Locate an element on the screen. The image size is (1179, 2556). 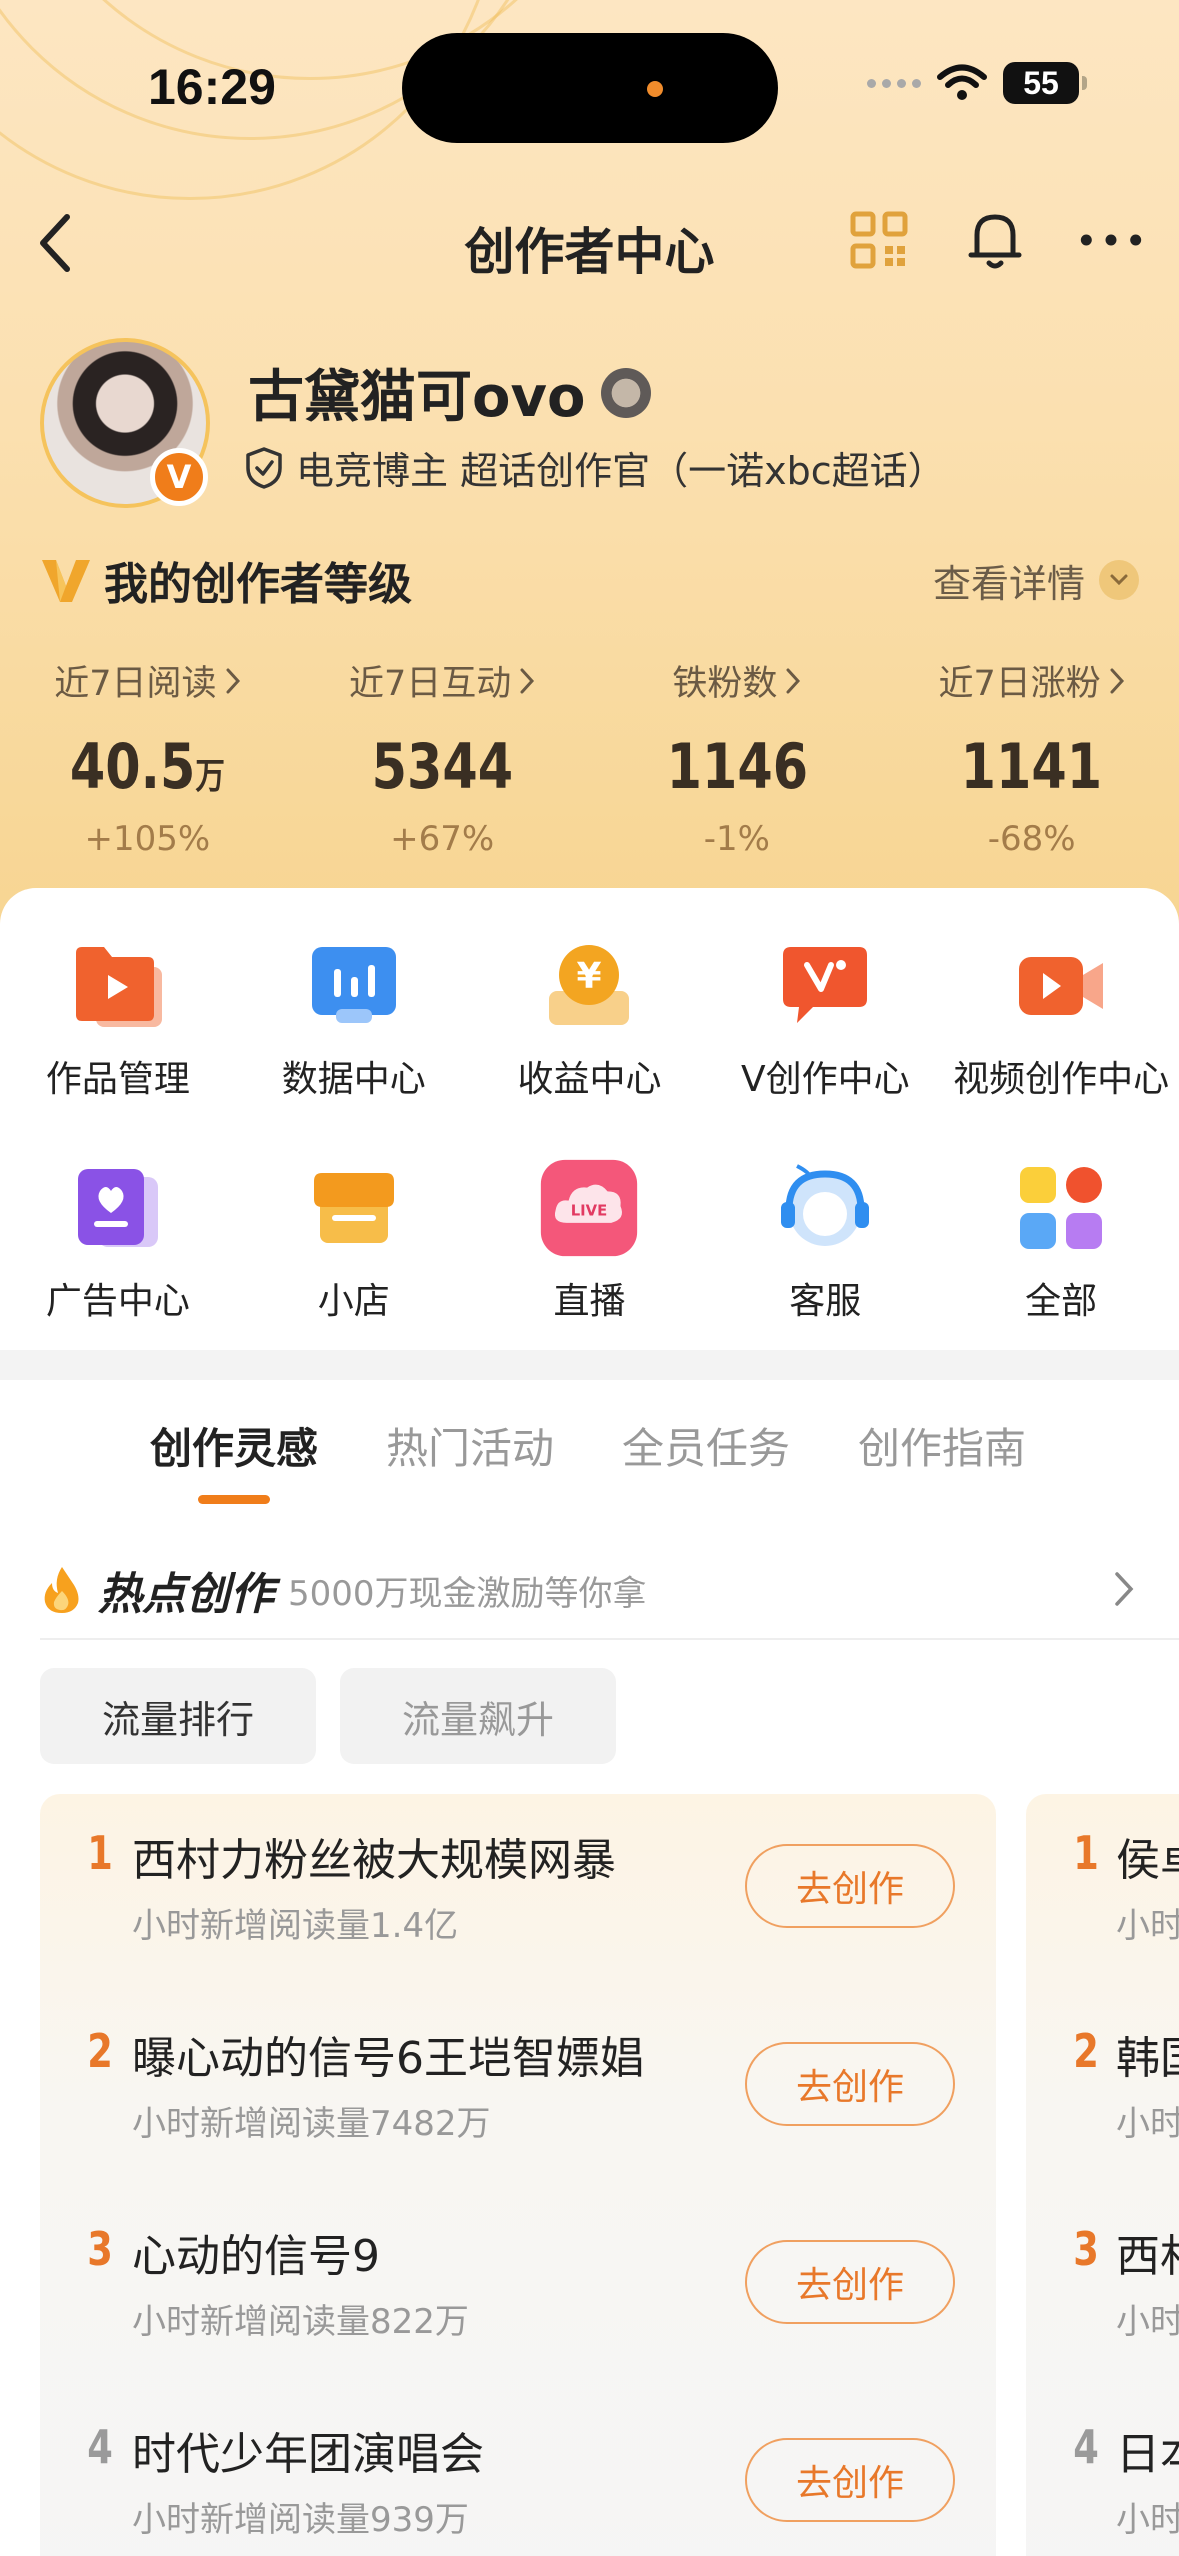
flame-icon is located at coordinates (61, 1590).